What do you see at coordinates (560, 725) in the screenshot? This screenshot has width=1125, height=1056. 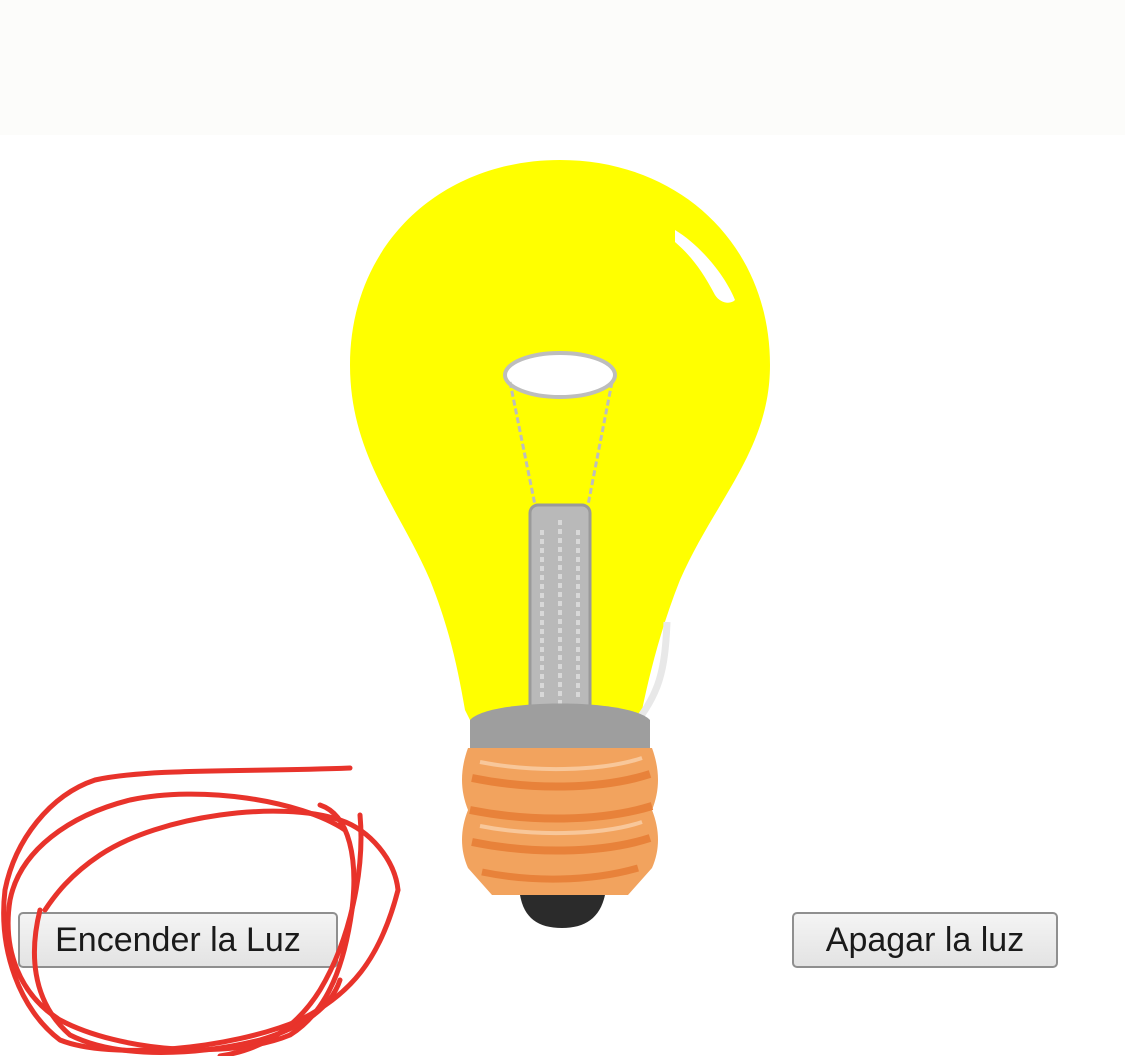 I see `bulb-neck` at bounding box center [560, 725].